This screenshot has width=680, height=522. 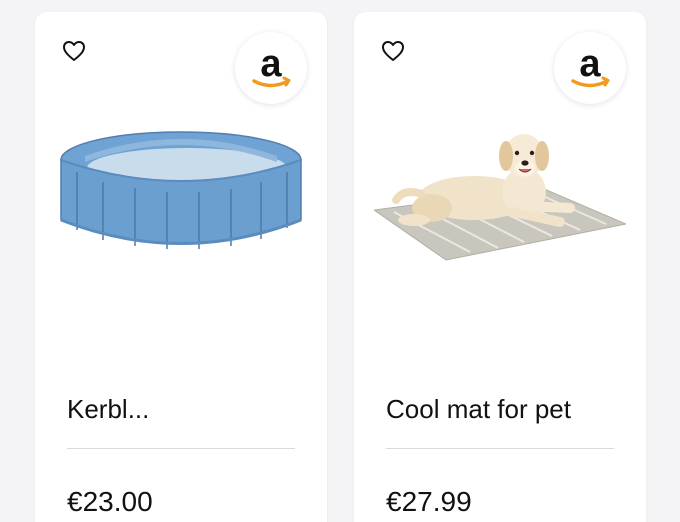 What do you see at coordinates (500, 197) in the screenshot?
I see `dog-on-cooling-mat-image` at bounding box center [500, 197].